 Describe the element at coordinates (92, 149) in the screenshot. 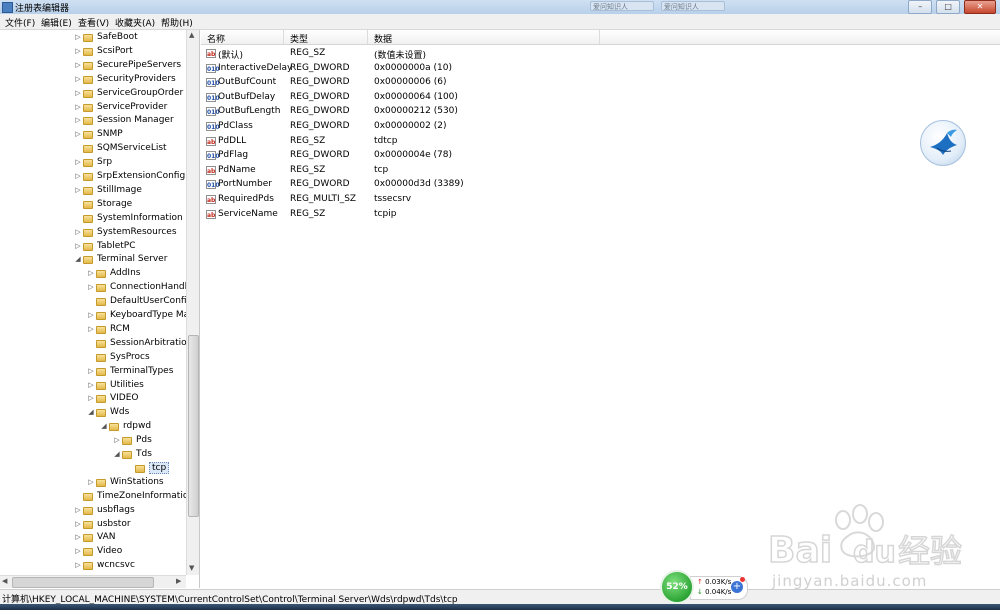

I see `tree-node-sqmservicelist: SQMServiceList` at that location.